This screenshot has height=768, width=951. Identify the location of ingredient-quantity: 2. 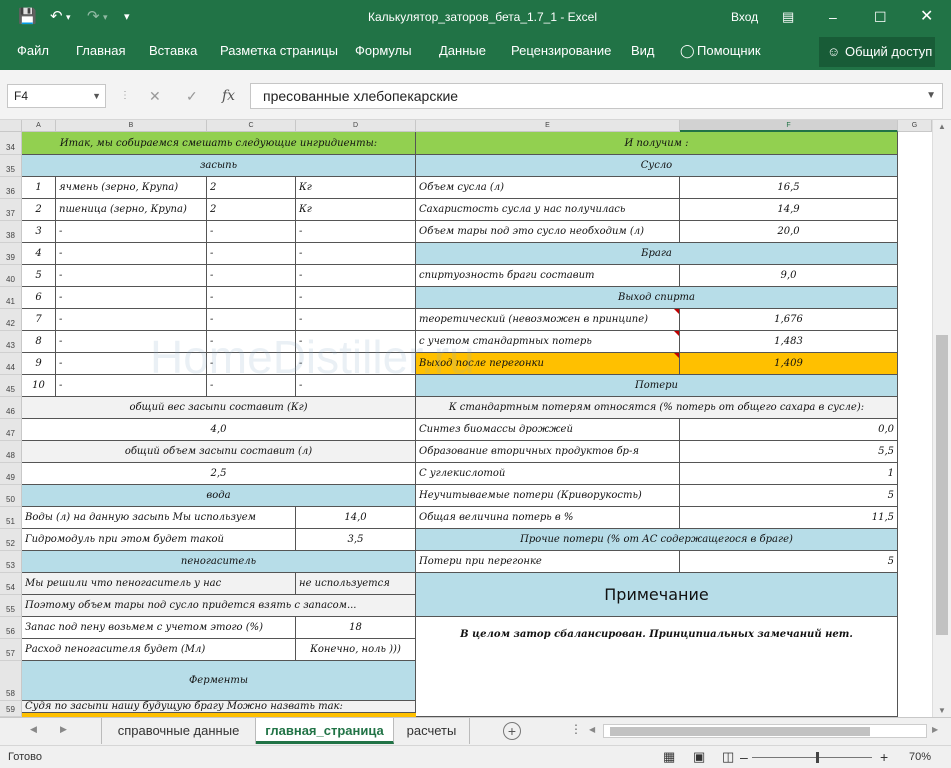
(251, 188).